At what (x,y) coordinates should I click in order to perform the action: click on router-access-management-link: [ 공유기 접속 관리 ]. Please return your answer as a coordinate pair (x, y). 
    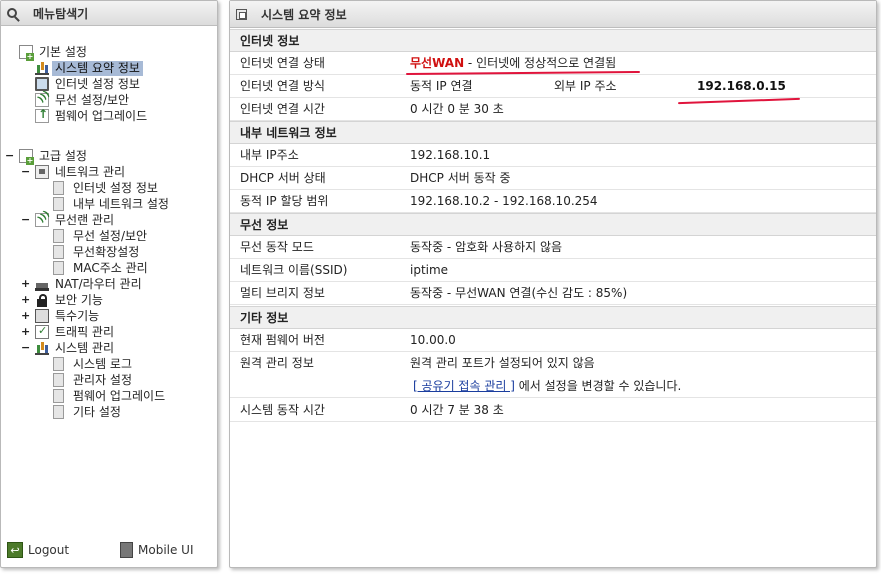
    Looking at the image, I should click on (464, 386).